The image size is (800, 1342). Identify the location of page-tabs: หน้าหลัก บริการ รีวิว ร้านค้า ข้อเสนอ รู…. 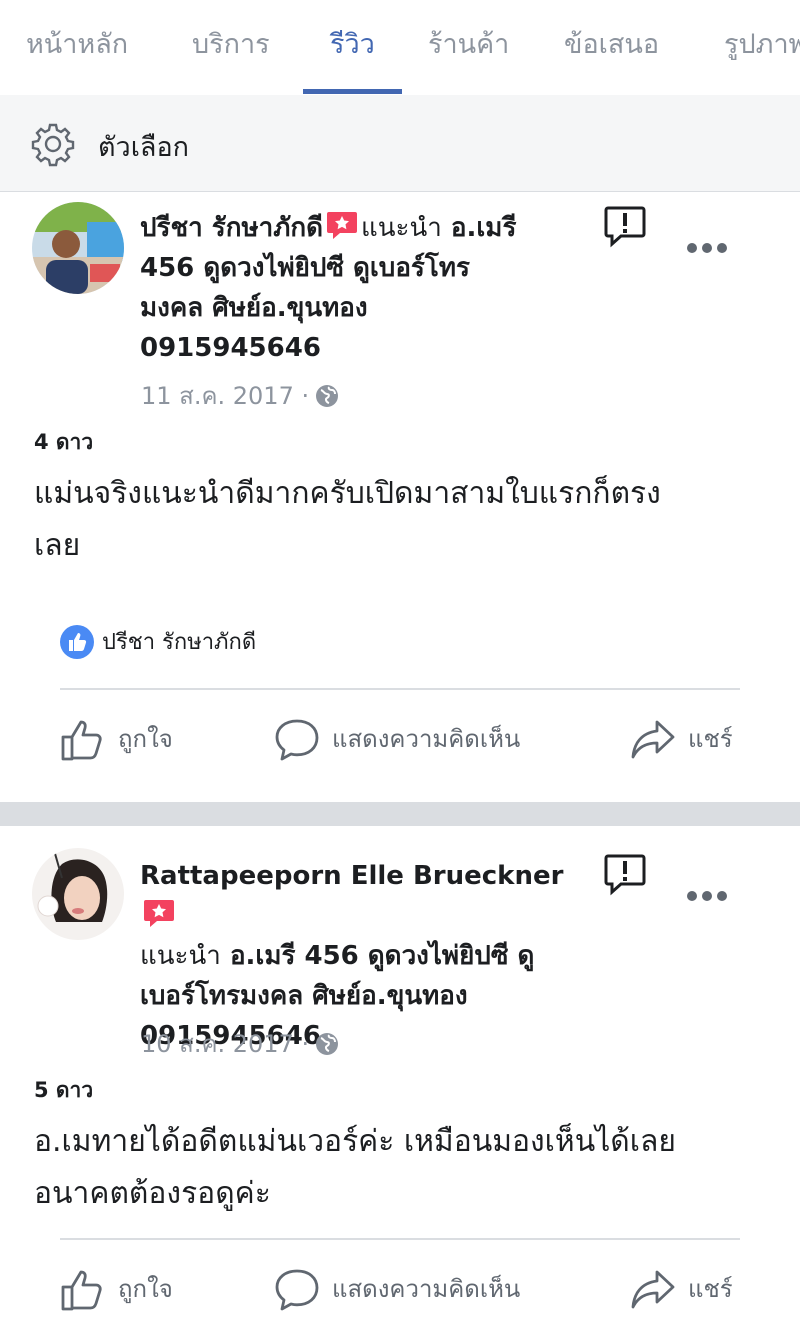
(400, 47).